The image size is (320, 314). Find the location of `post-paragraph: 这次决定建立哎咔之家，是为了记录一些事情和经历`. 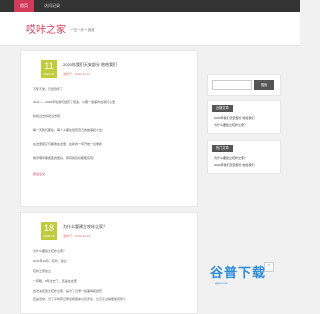

post-paragraph: 这次决定建立哎咔之家，是为了记录一些事情和经历 is located at coordinates (68, 291).